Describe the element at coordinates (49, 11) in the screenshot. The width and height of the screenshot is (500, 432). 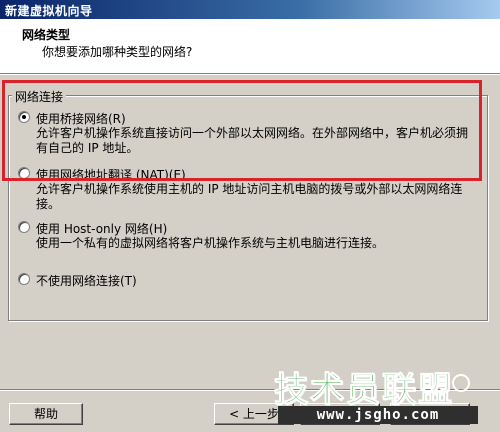
I see `window-title: 新建虚拟机向导` at that location.